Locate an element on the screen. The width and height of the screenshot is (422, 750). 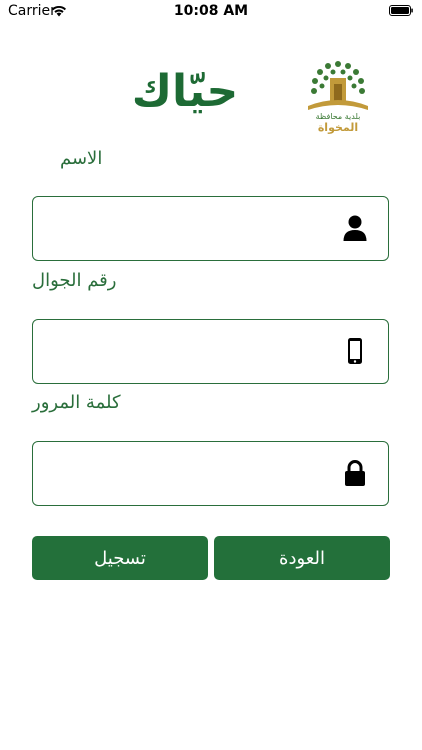
lock-icon is located at coordinates (355, 473).